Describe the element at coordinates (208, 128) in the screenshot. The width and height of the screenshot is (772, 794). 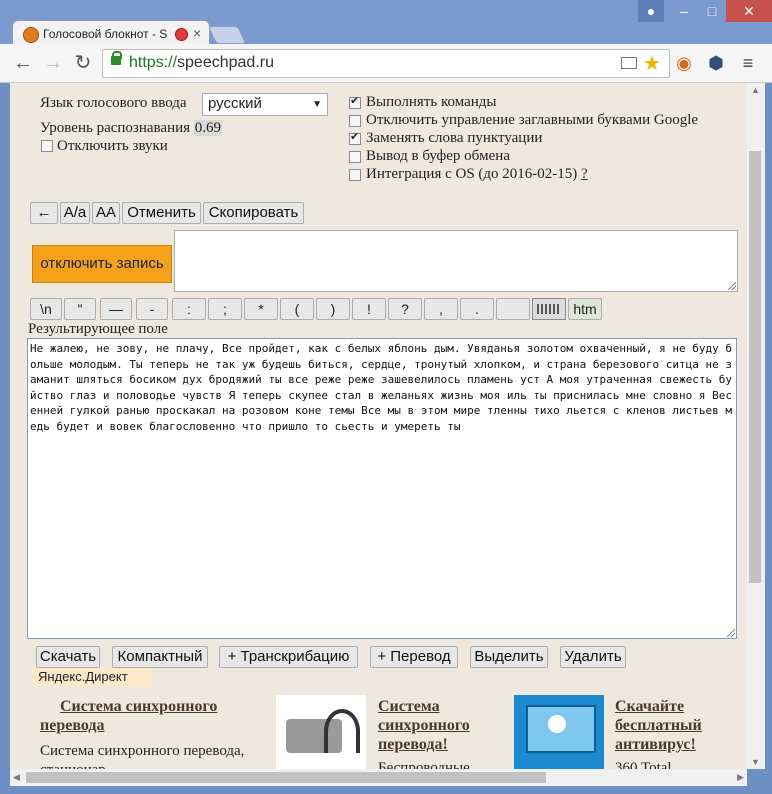
I see `confidence-value: 0.69` at that location.